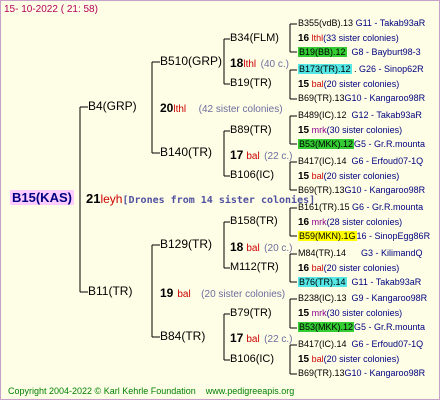 The width and height of the screenshot is (440, 400). Describe the element at coordinates (93, 198) in the screenshot. I see `root-num: 21` at that location.